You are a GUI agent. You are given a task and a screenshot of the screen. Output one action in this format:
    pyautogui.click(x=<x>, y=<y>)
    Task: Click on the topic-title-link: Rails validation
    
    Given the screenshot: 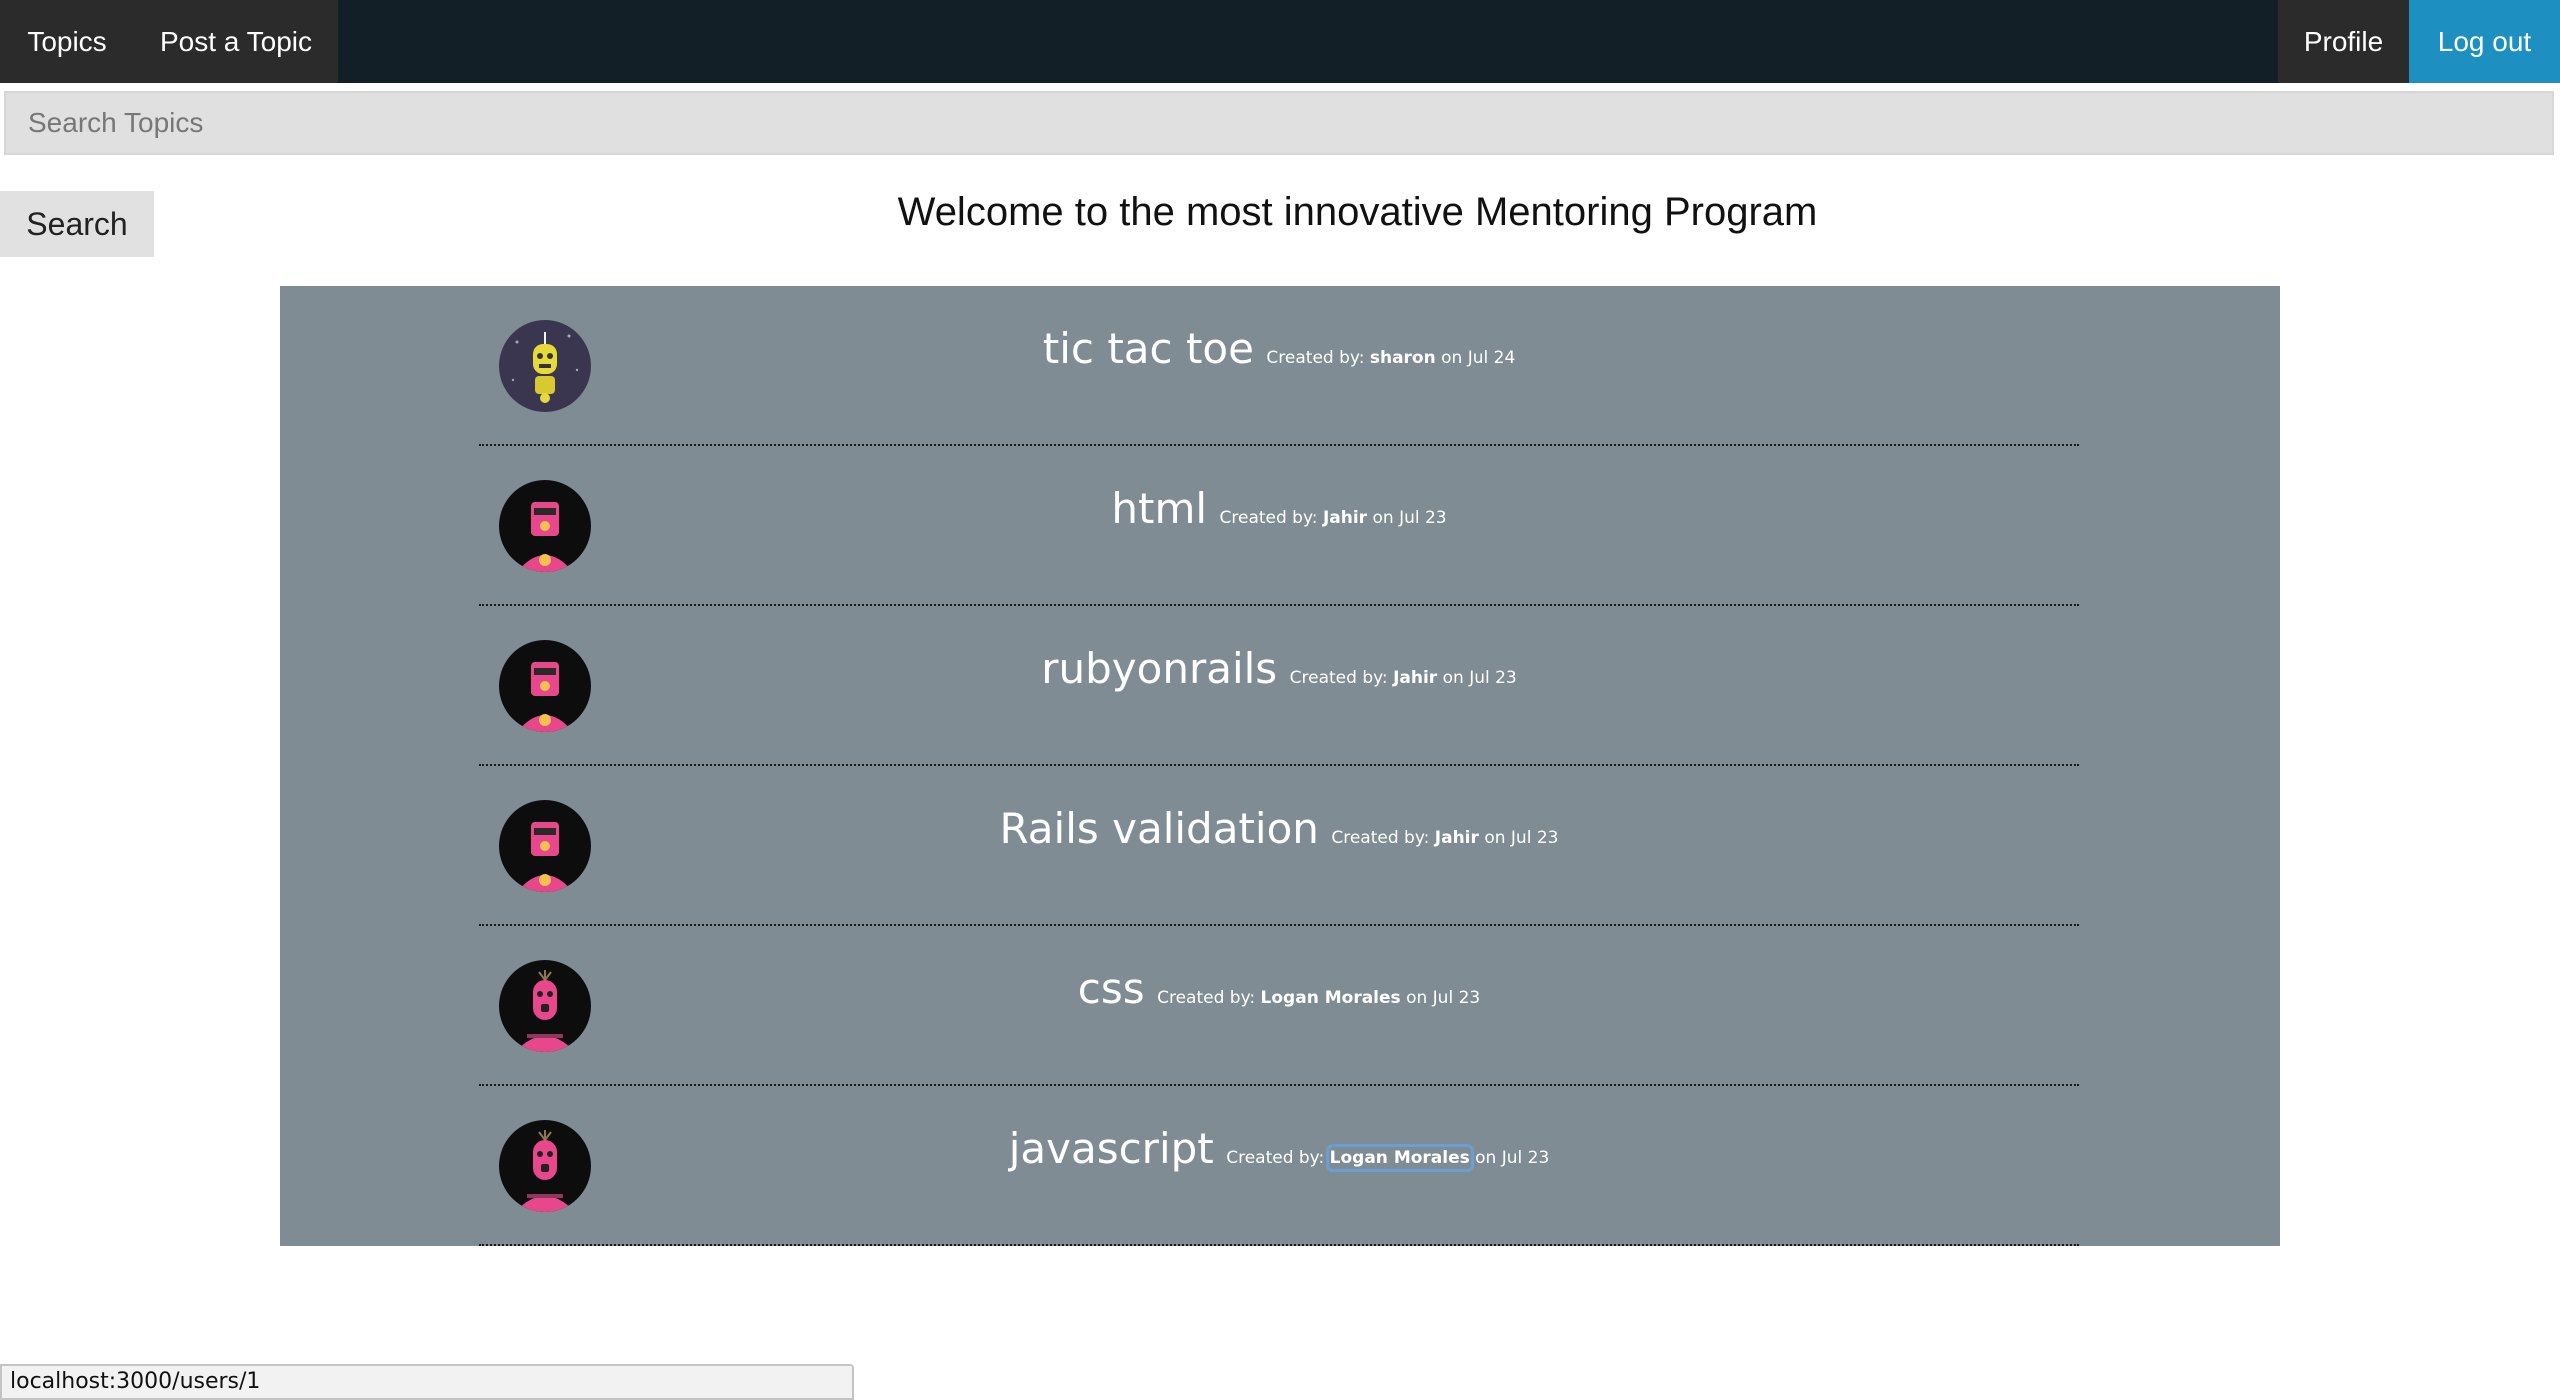 What is the action you would take?
    pyautogui.click(x=1159, y=828)
    